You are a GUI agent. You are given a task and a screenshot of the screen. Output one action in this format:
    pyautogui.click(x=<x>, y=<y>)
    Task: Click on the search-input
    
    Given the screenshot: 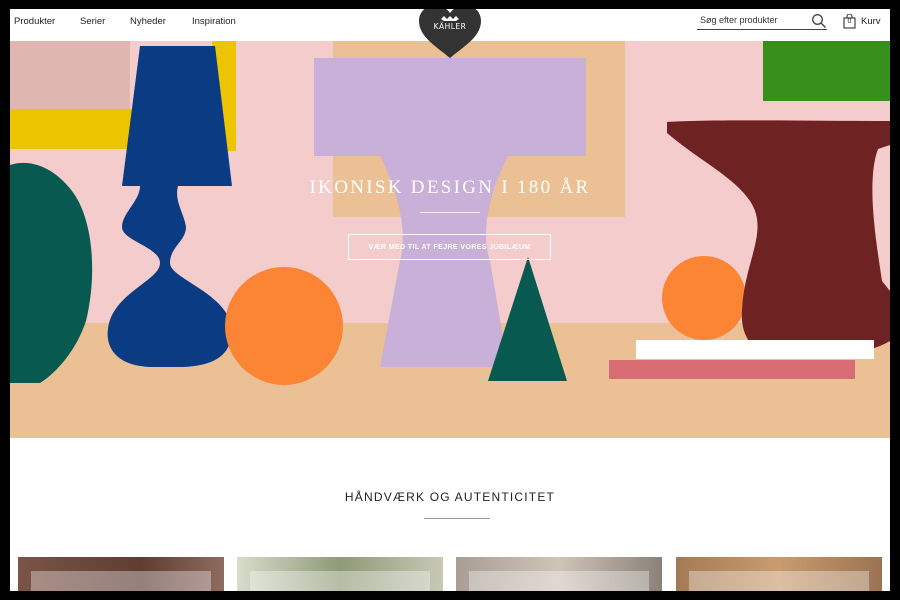 What is the action you would take?
    pyautogui.click(x=754, y=20)
    